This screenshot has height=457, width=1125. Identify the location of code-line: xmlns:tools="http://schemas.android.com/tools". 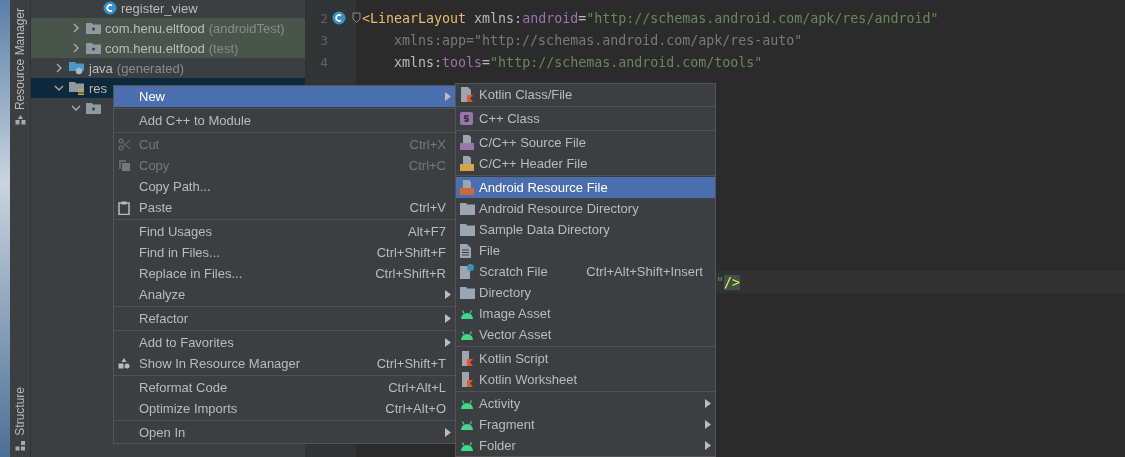
(578, 62).